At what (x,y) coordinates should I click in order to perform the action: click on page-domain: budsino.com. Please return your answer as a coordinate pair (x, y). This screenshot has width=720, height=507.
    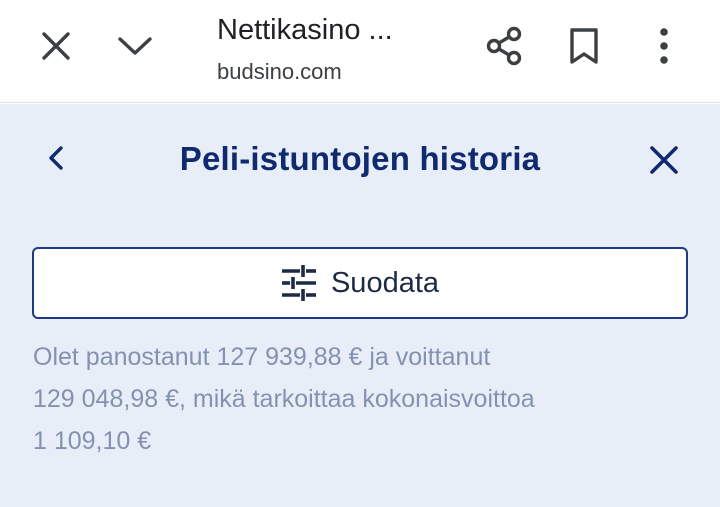
    Looking at the image, I should click on (279, 71).